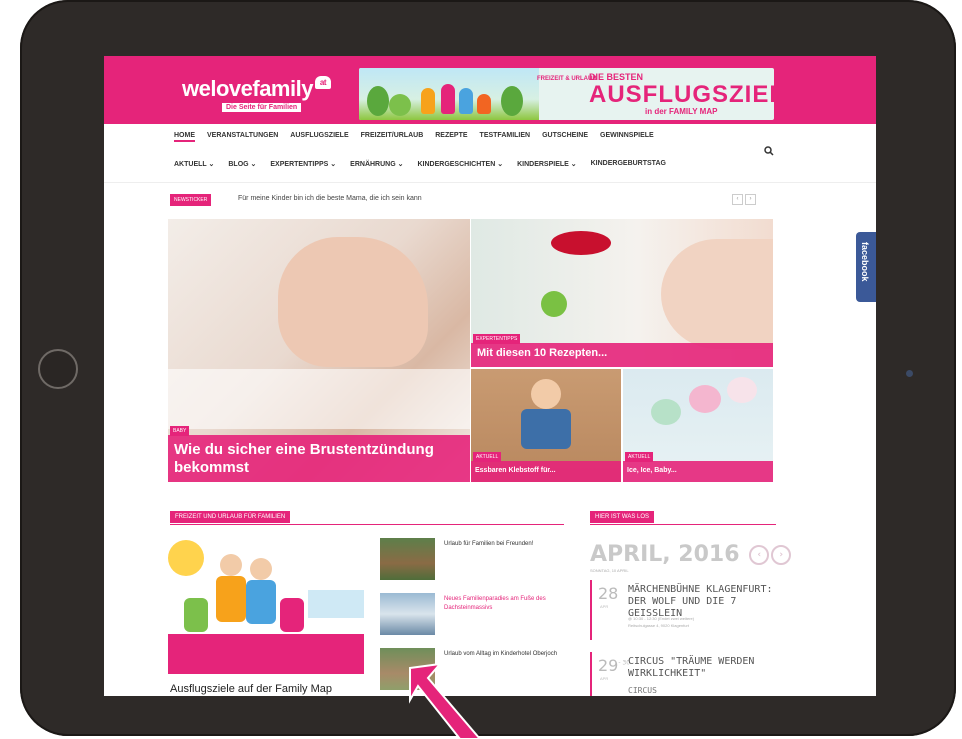 The width and height of the screenshot is (962, 739). What do you see at coordinates (909, 373) in the screenshot?
I see `camera` at bounding box center [909, 373].